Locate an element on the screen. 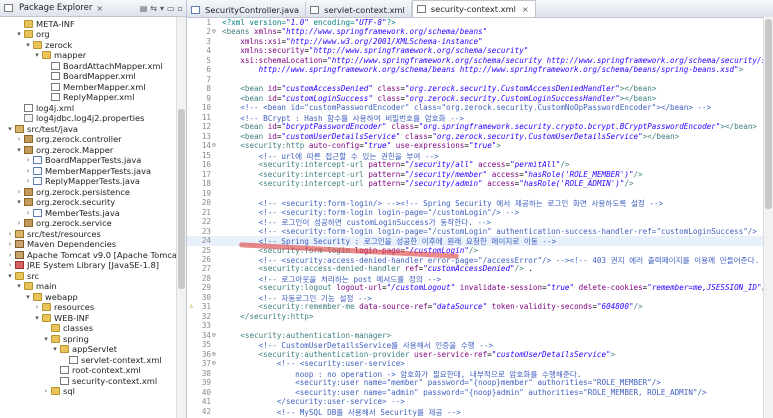 This screenshot has height=418, width=773. line-number: 24 is located at coordinates (206, 241).